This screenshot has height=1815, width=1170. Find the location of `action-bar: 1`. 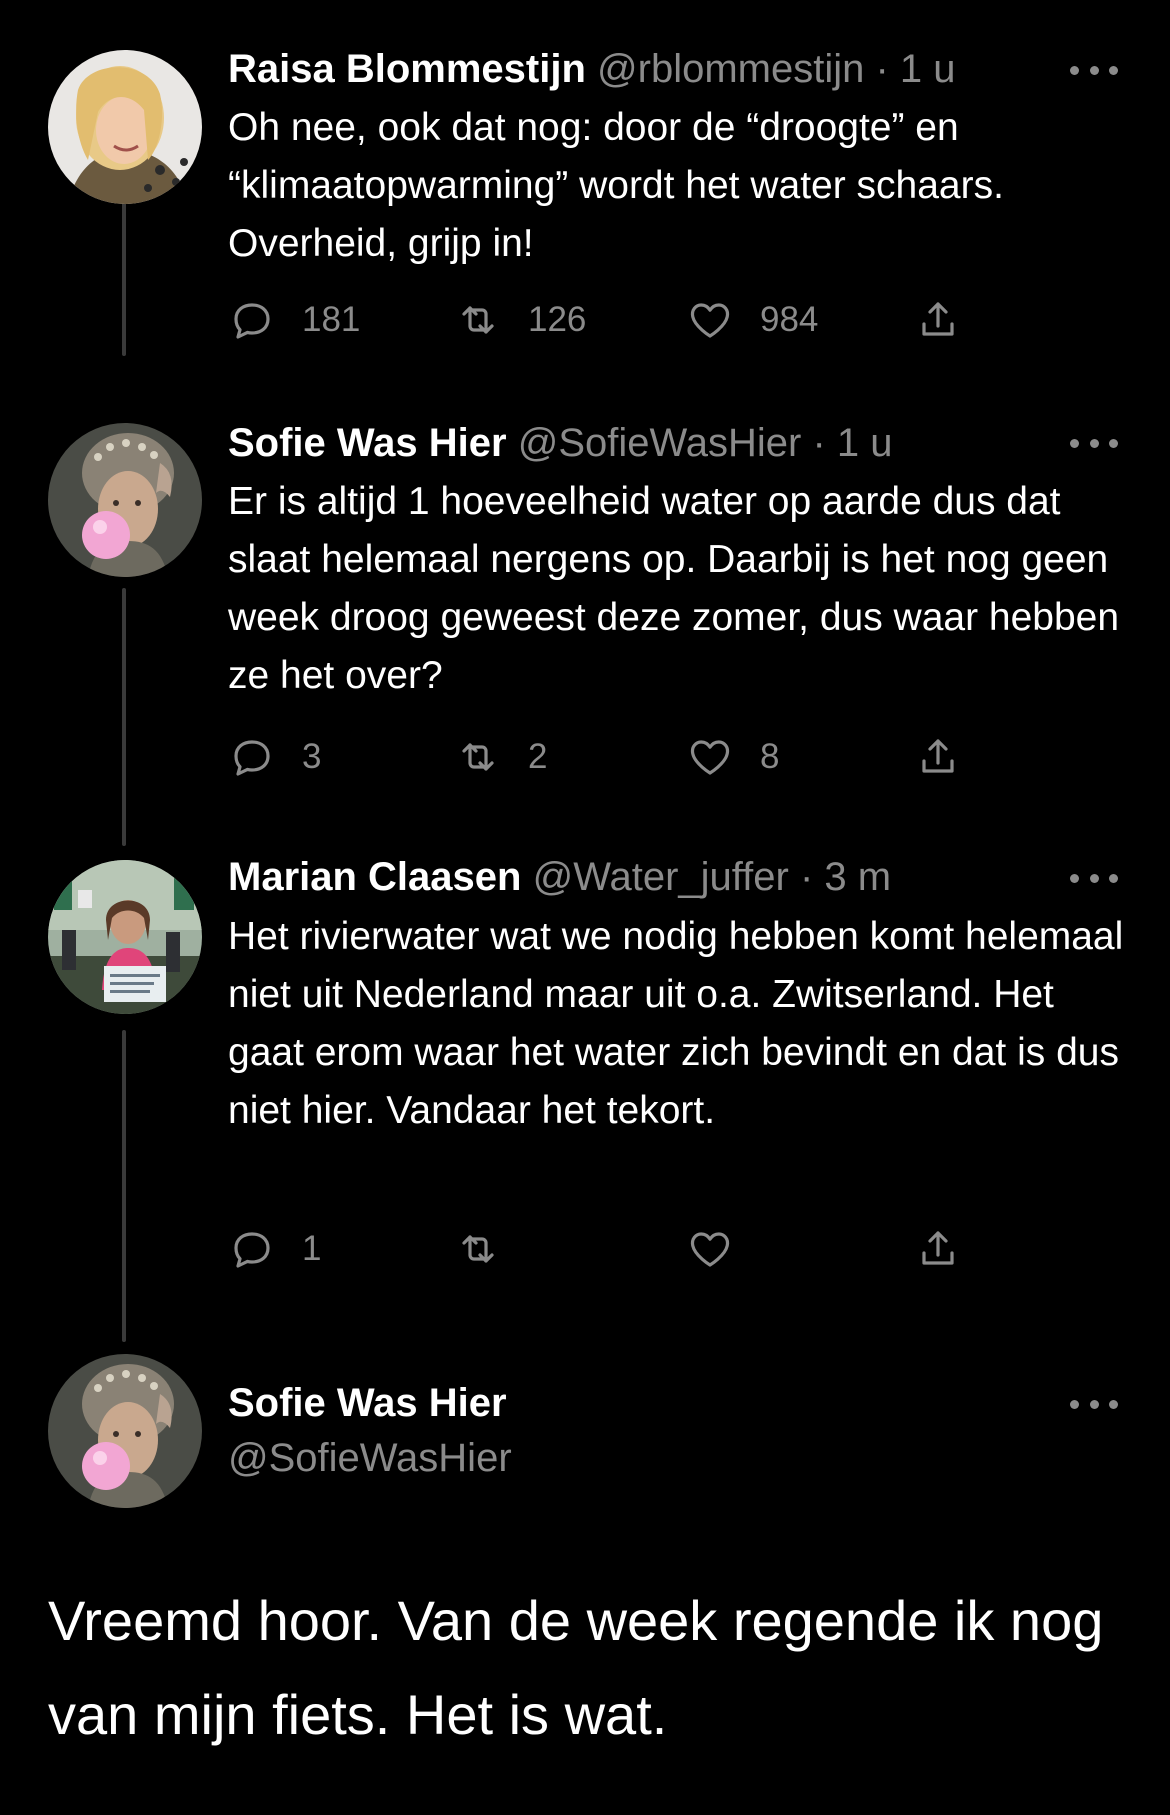

action-bar: 1 is located at coordinates (608, 1249).